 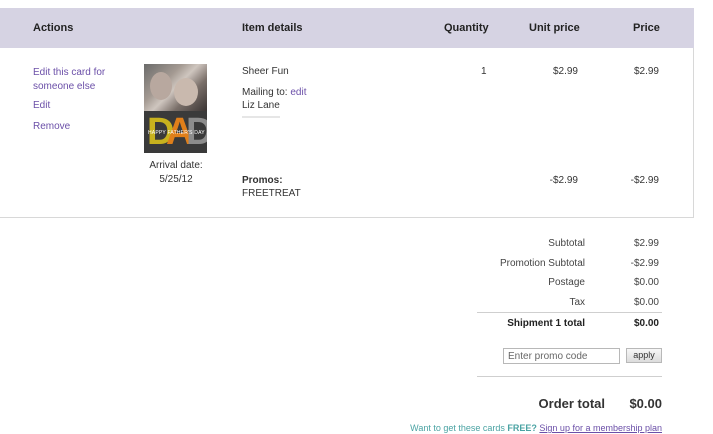 I want to click on header-unit-price: Unit price, so click(x=554, y=28).